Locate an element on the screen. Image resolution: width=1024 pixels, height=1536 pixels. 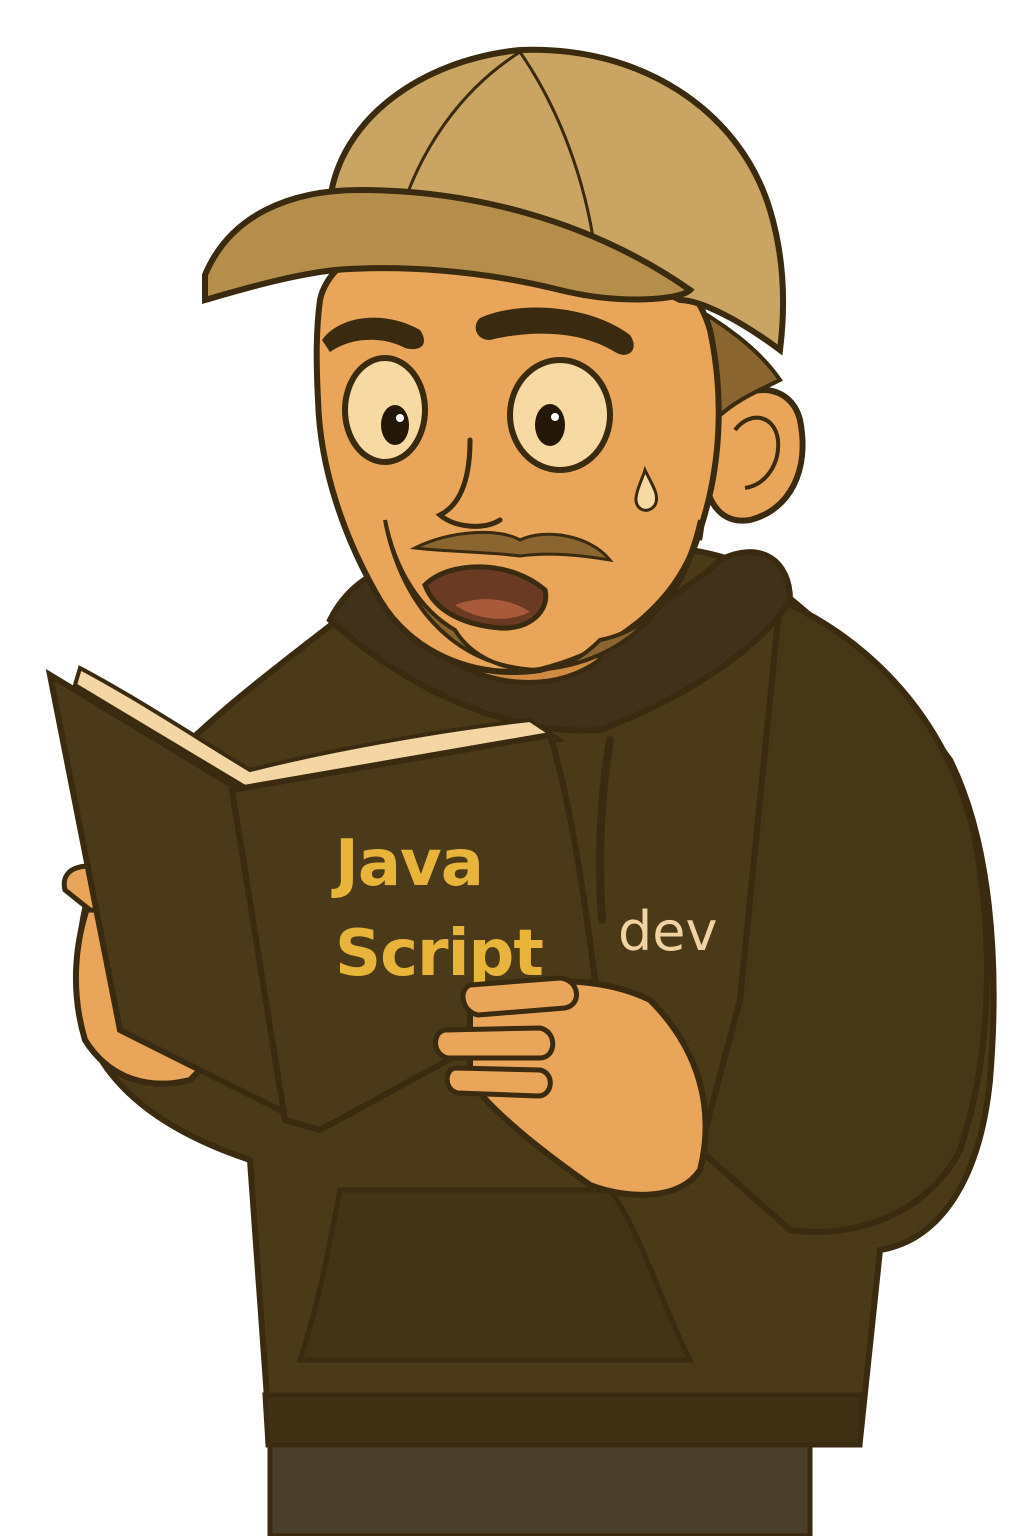
pupil-left is located at coordinates (395, 425).